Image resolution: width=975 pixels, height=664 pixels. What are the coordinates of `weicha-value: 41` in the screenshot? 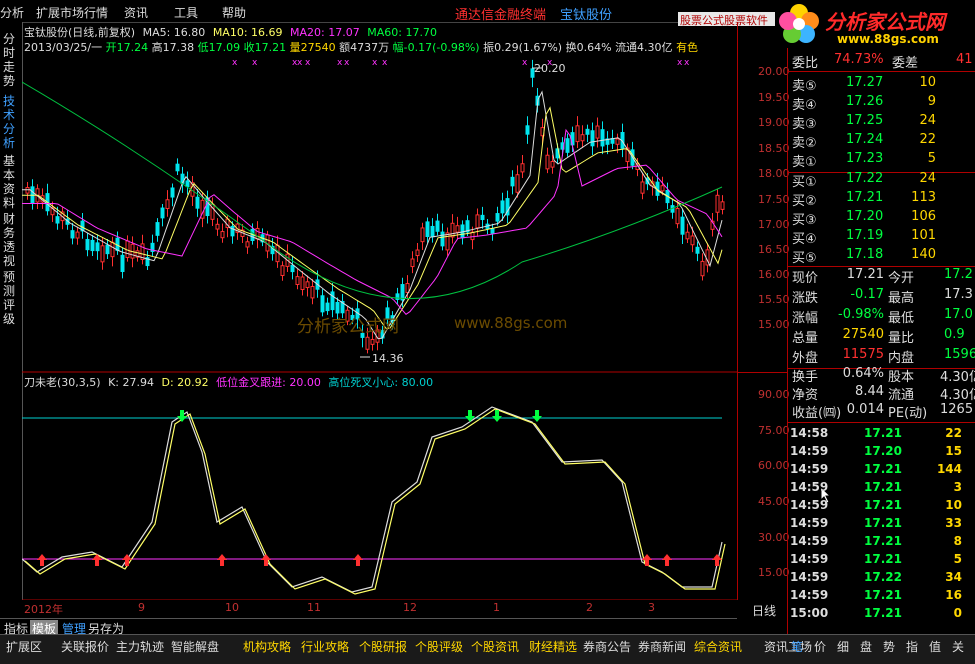 It's located at (964, 59).